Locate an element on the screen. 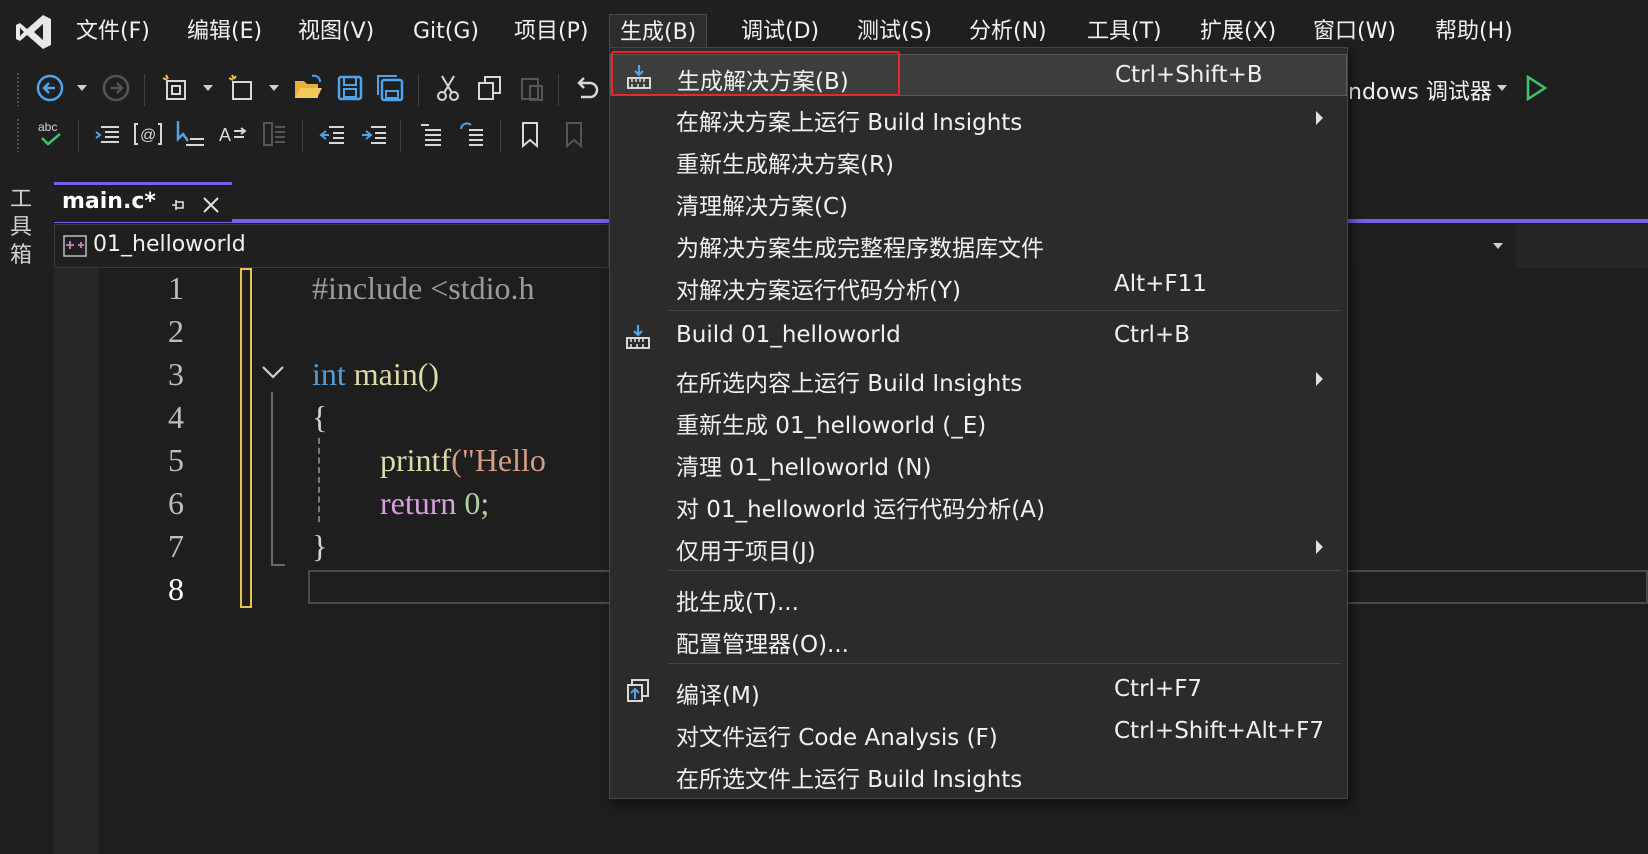 Image resolution: width=1648 pixels, height=854 pixels. decrease-indent-icon is located at coordinates (332, 134).